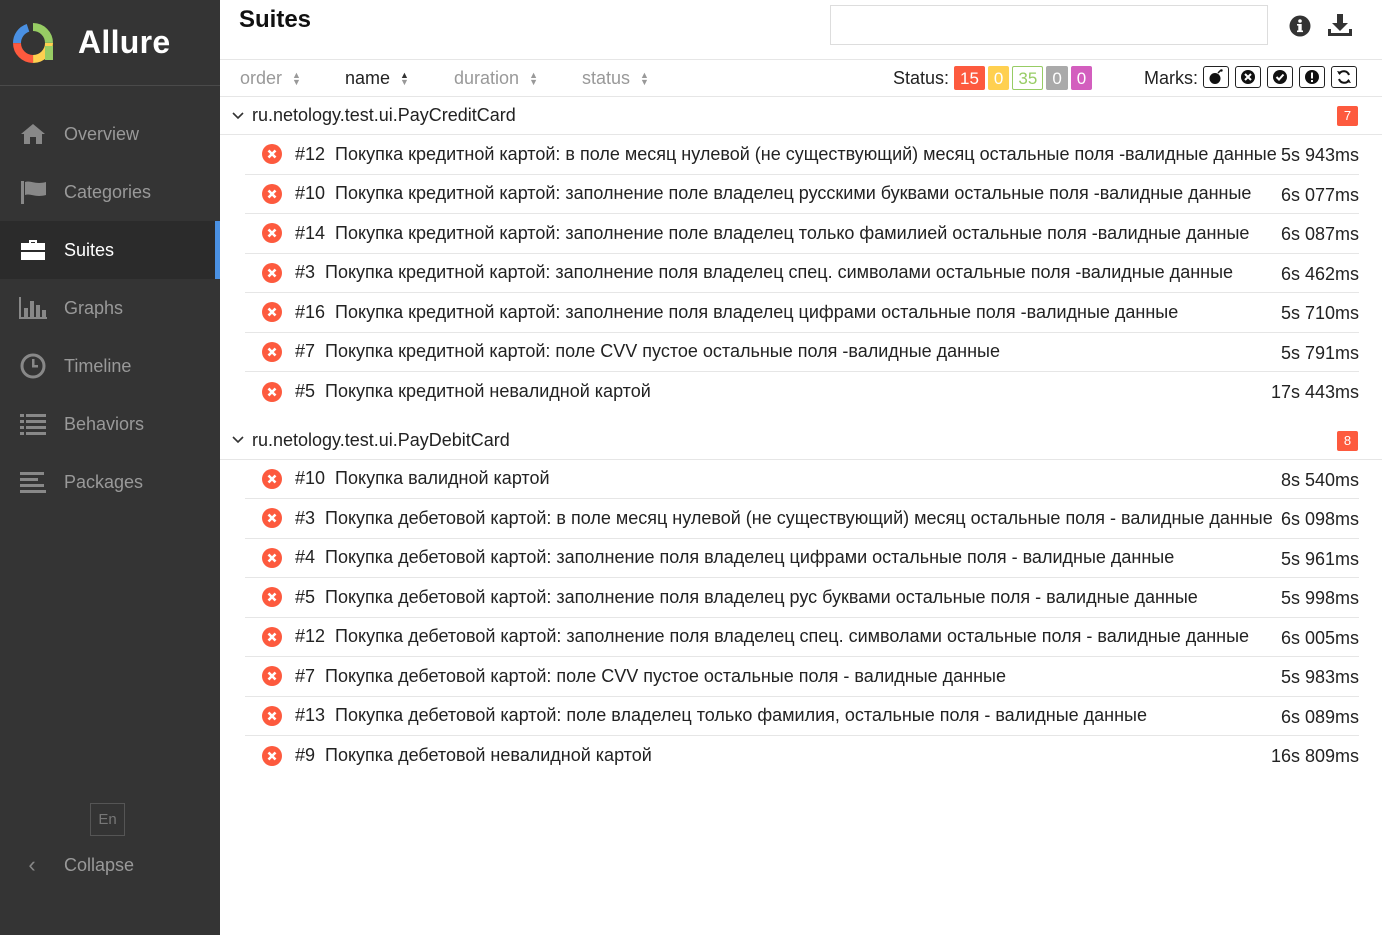 The width and height of the screenshot is (1382, 935). I want to click on test-duration: 5s 961ms, so click(1319, 558).